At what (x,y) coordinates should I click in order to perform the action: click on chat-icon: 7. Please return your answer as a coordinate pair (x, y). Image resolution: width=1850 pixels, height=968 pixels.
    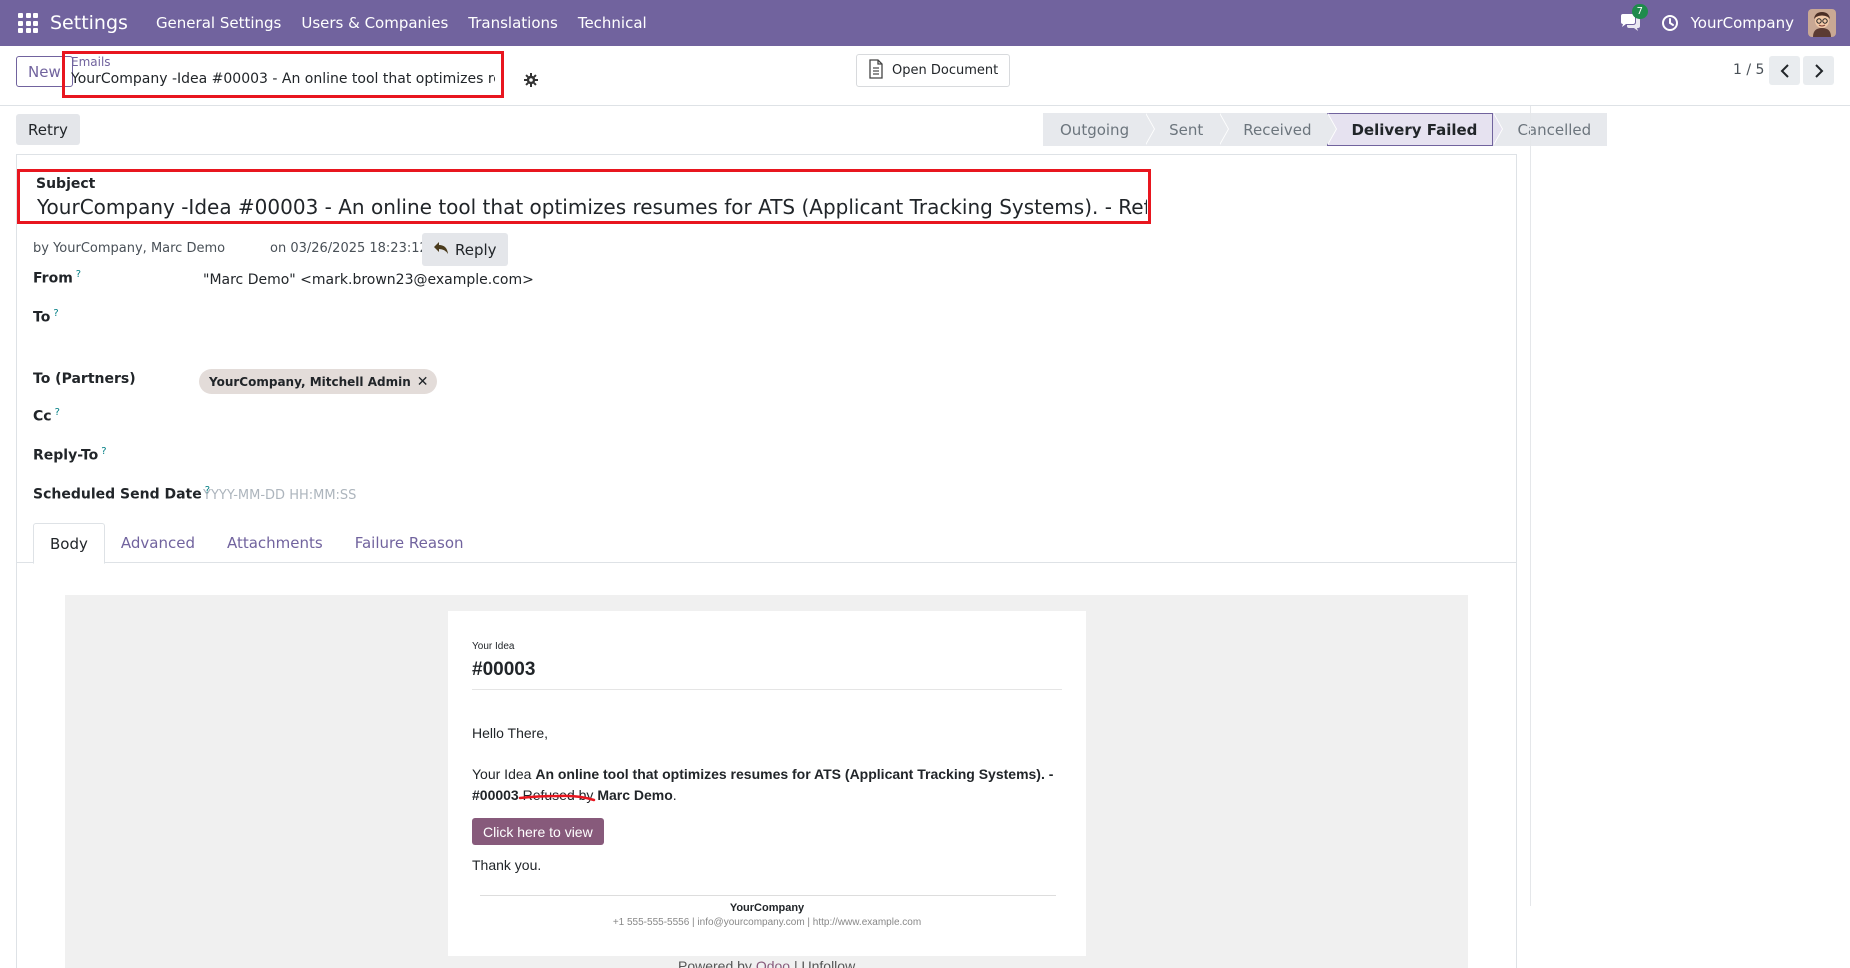
    Looking at the image, I should click on (1633, 18).